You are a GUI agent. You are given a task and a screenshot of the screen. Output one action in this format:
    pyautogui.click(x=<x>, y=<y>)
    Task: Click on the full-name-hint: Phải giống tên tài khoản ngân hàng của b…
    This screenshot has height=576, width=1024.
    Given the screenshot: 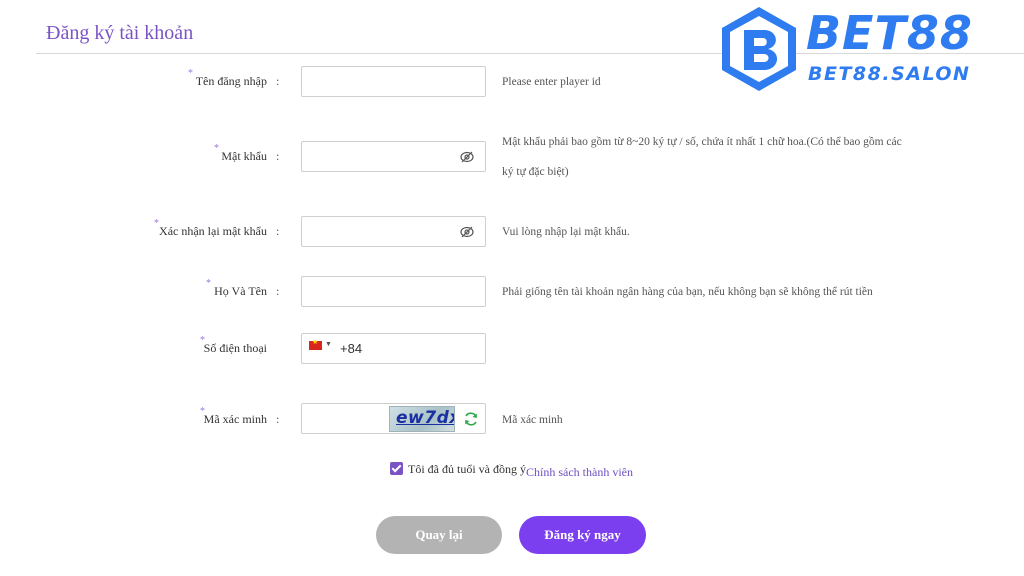 What is the action you would take?
    pyautogui.click(x=687, y=292)
    